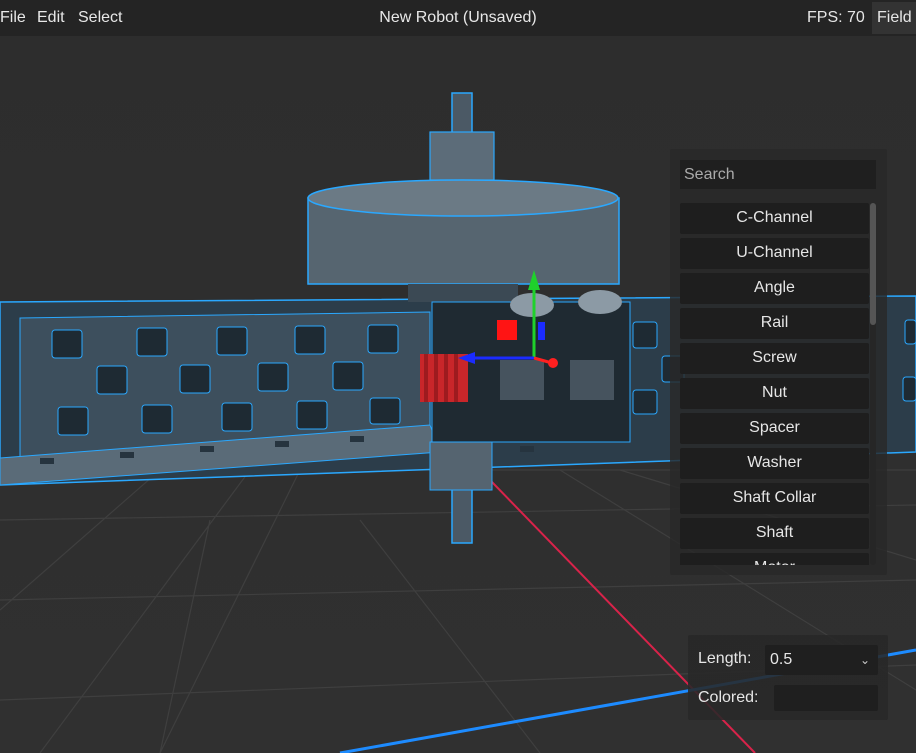 The image size is (916, 753). What do you see at coordinates (463, 240) in the screenshot?
I see `wheel-part` at bounding box center [463, 240].